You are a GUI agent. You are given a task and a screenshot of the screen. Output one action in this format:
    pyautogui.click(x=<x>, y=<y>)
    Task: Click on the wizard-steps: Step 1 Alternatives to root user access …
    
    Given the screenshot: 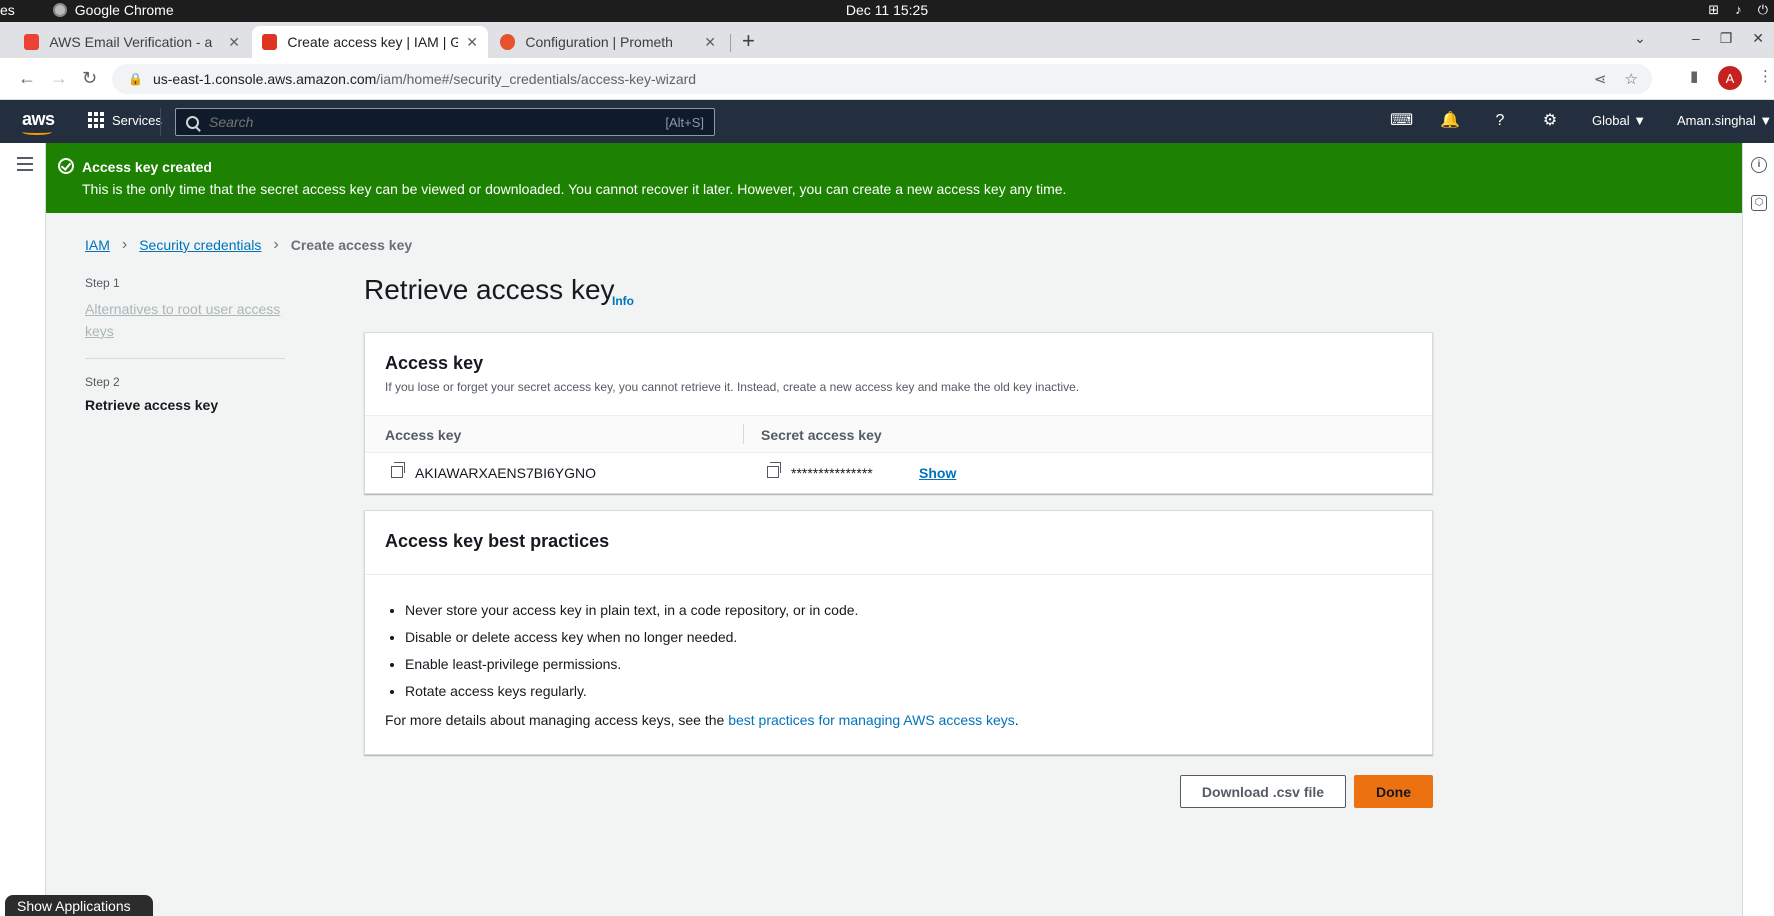 What is the action you would take?
    pyautogui.click(x=185, y=344)
    